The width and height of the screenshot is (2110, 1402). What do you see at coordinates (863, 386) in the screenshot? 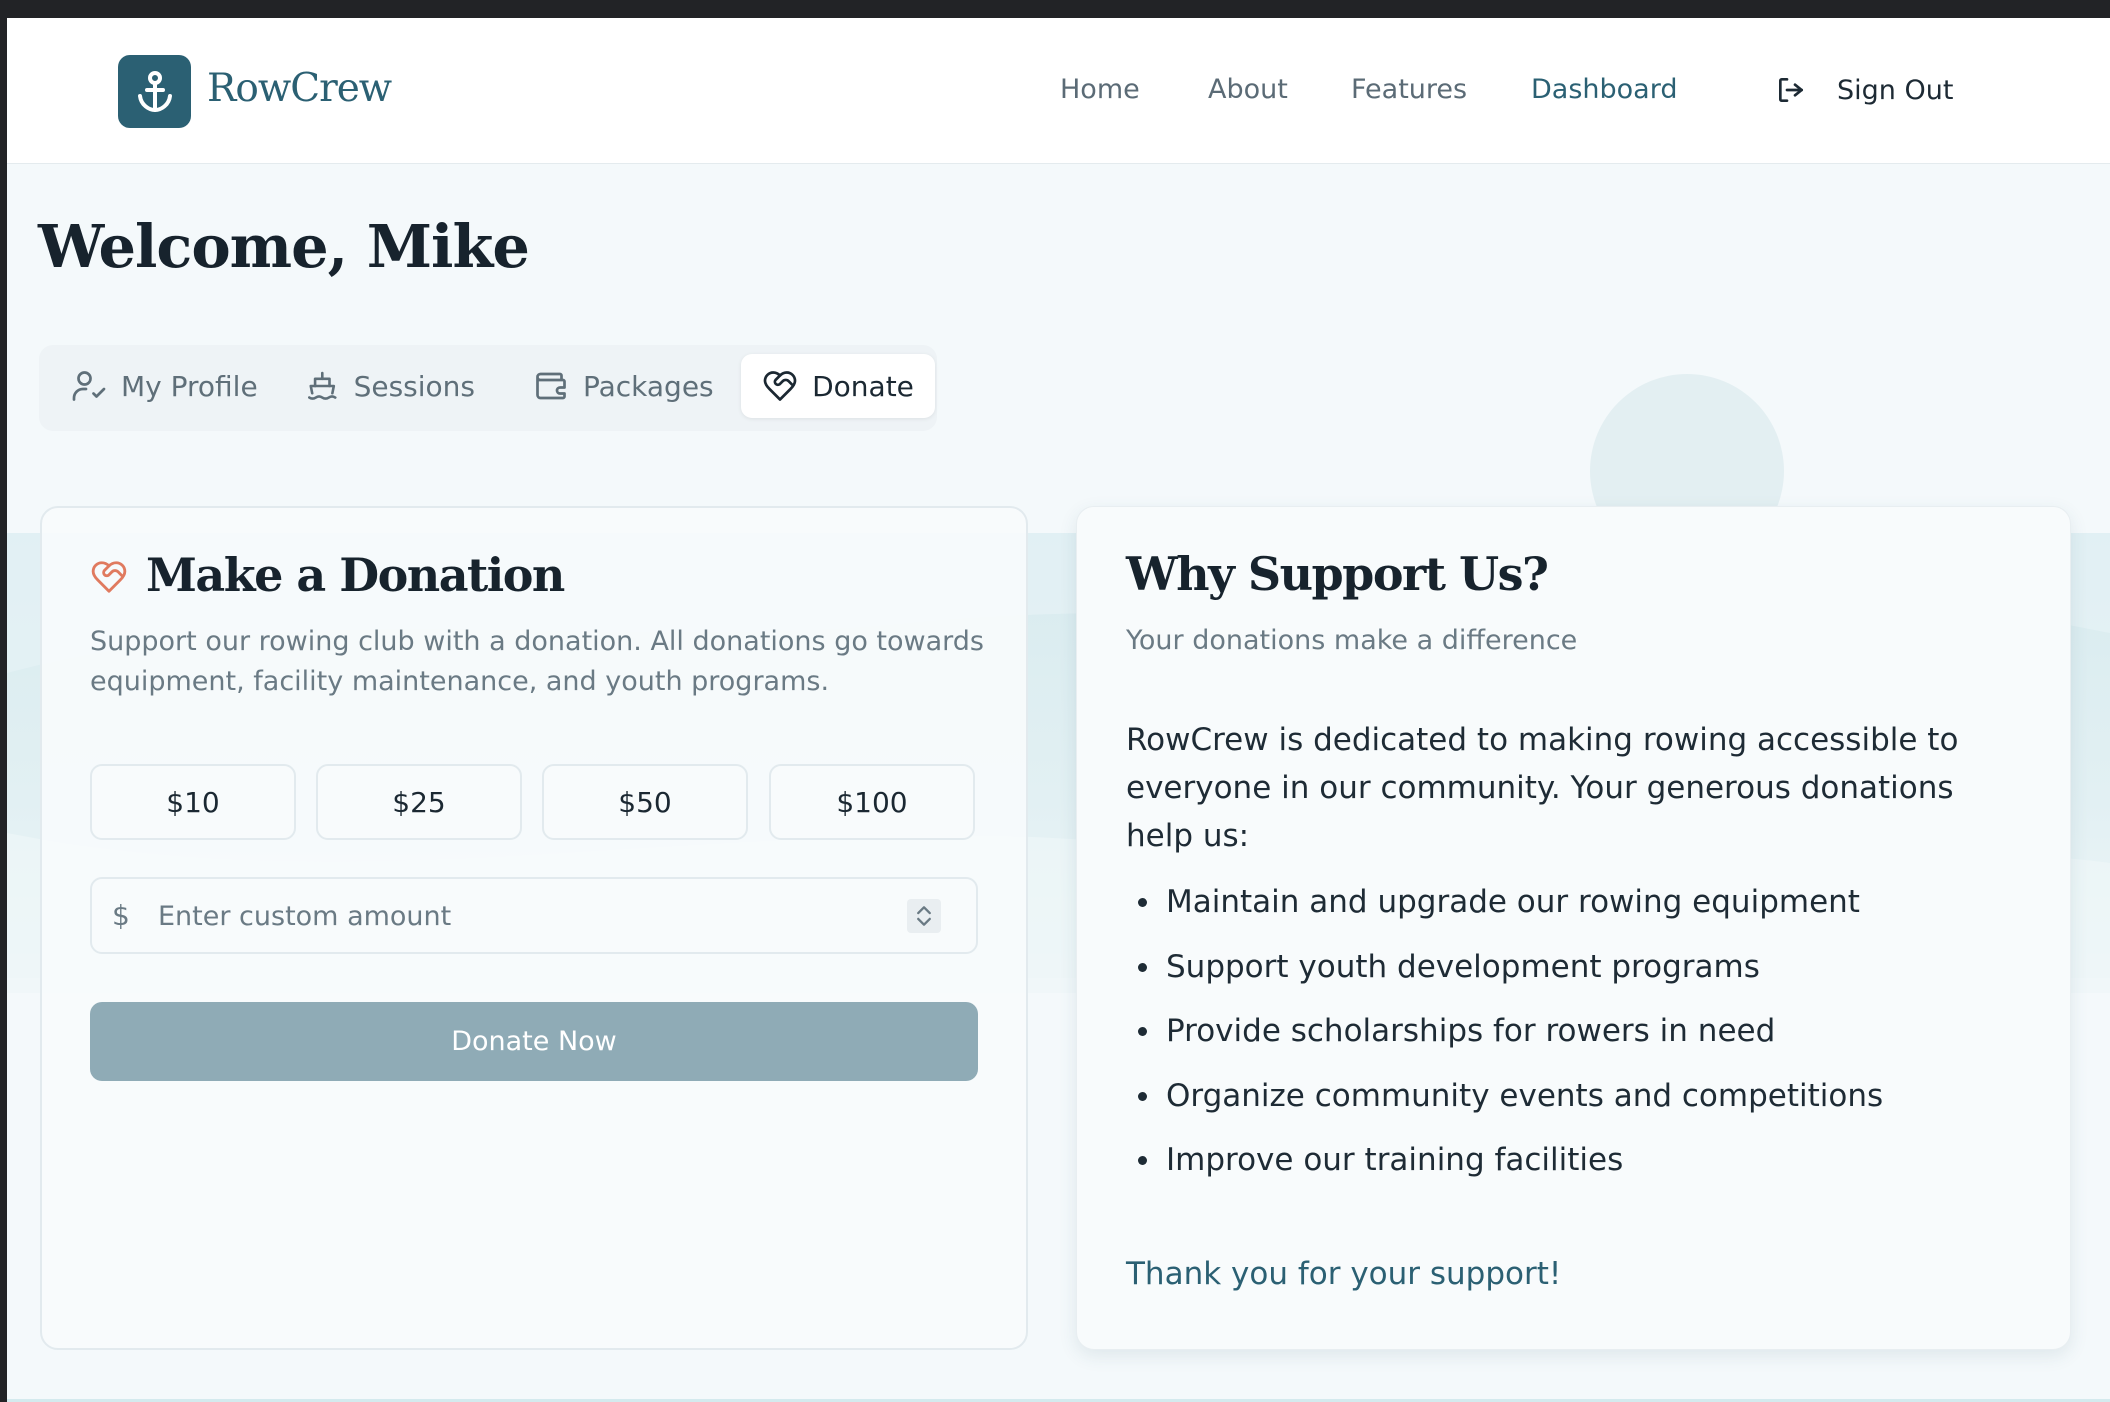
I see `tab-label: Donate` at bounding box center [863, 386].